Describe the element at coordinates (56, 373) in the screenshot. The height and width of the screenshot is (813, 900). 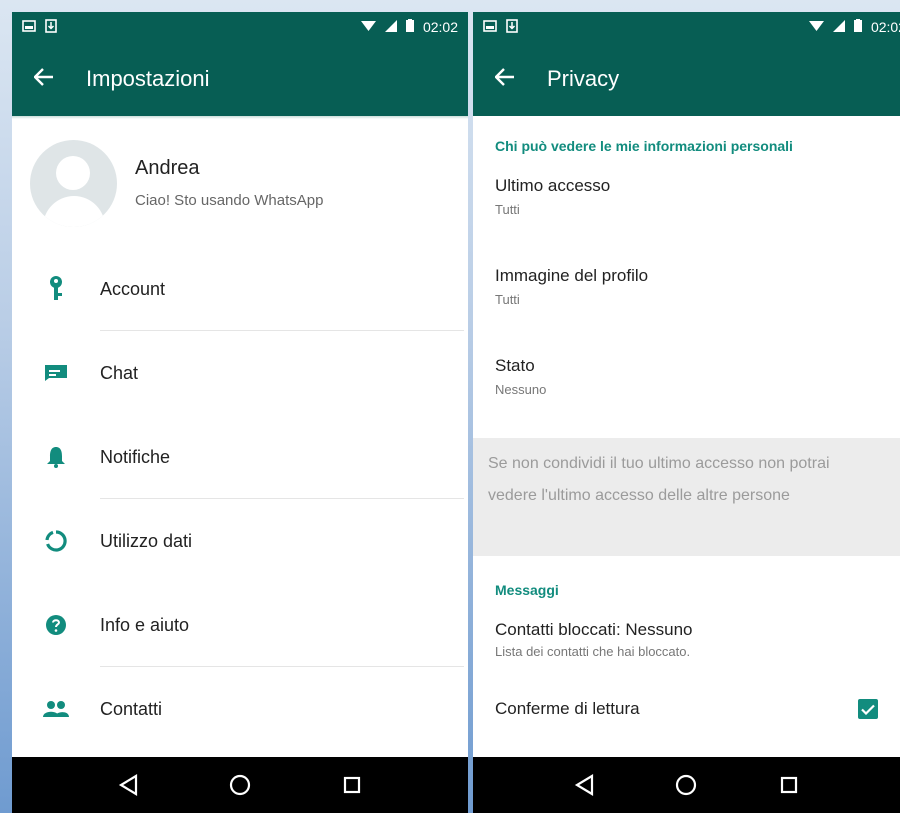
I see `chat-icon` at that location.